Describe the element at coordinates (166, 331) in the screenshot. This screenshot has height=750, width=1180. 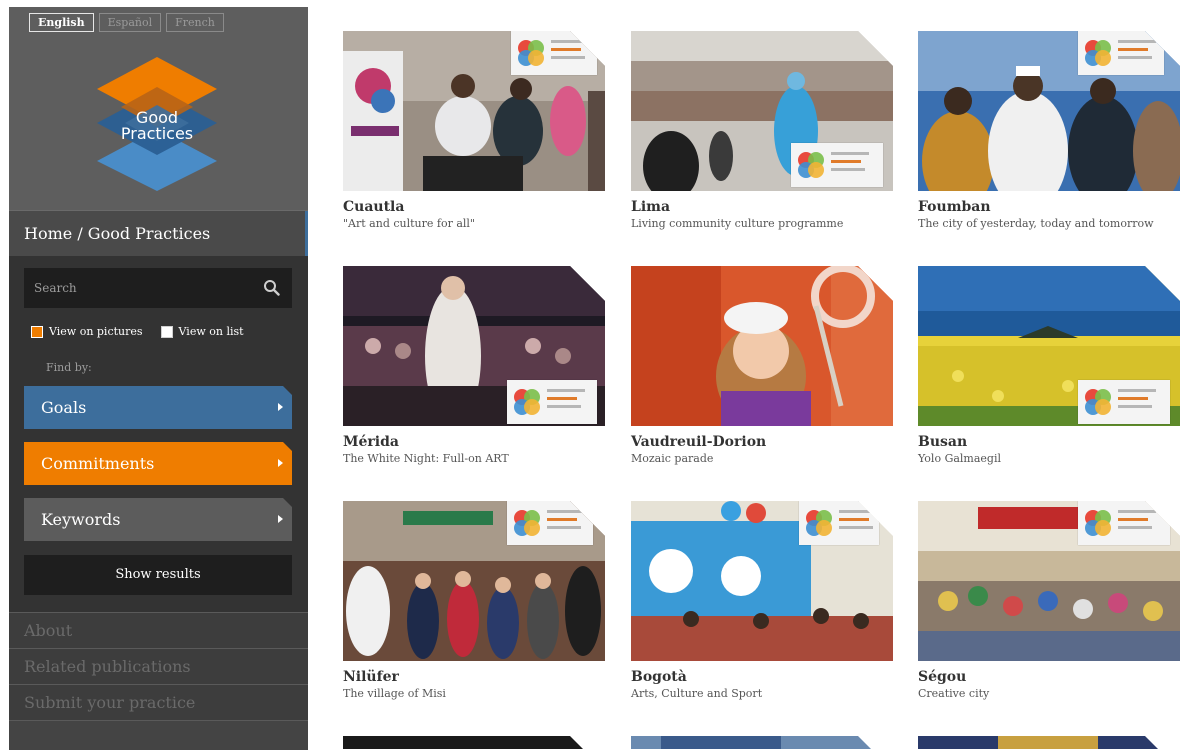
I see `view-list-checkbox` at that location.